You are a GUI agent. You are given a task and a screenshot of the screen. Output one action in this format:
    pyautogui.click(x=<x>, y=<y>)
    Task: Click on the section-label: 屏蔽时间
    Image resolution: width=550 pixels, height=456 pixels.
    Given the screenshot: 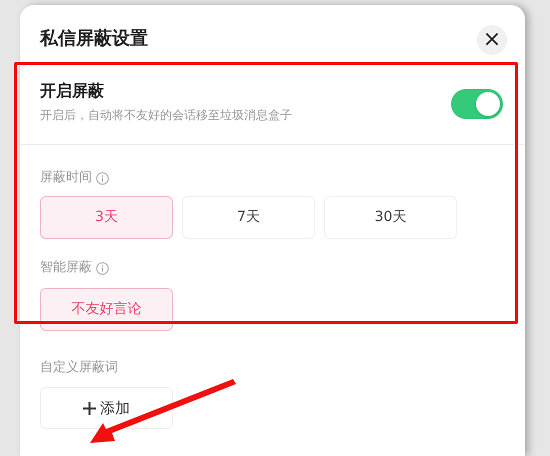 What is the action you would take?
    pyautogui.click(x=66, y=178)
    